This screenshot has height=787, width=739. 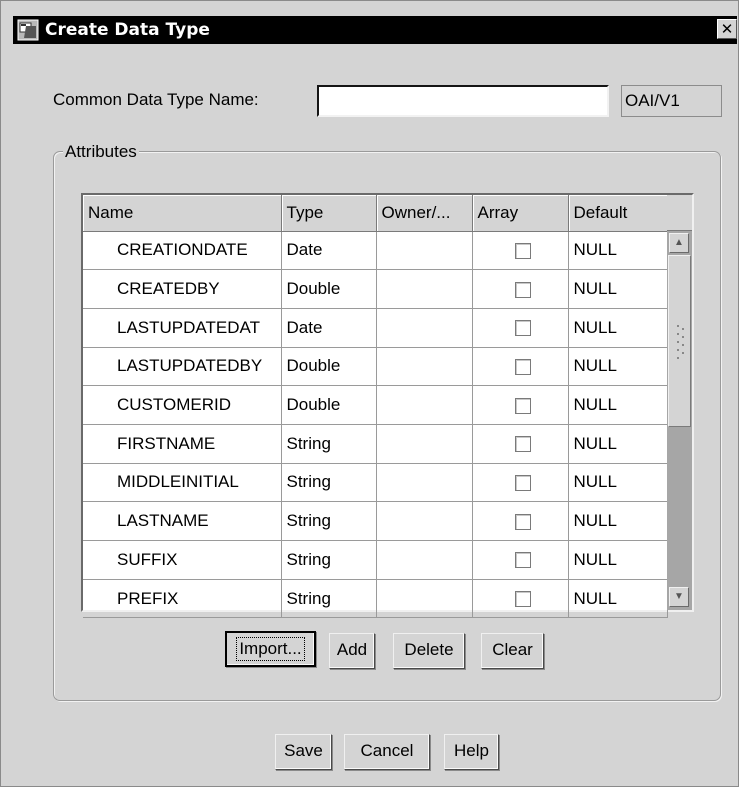 I want to click on header-corner, so click(x=679, y=213).